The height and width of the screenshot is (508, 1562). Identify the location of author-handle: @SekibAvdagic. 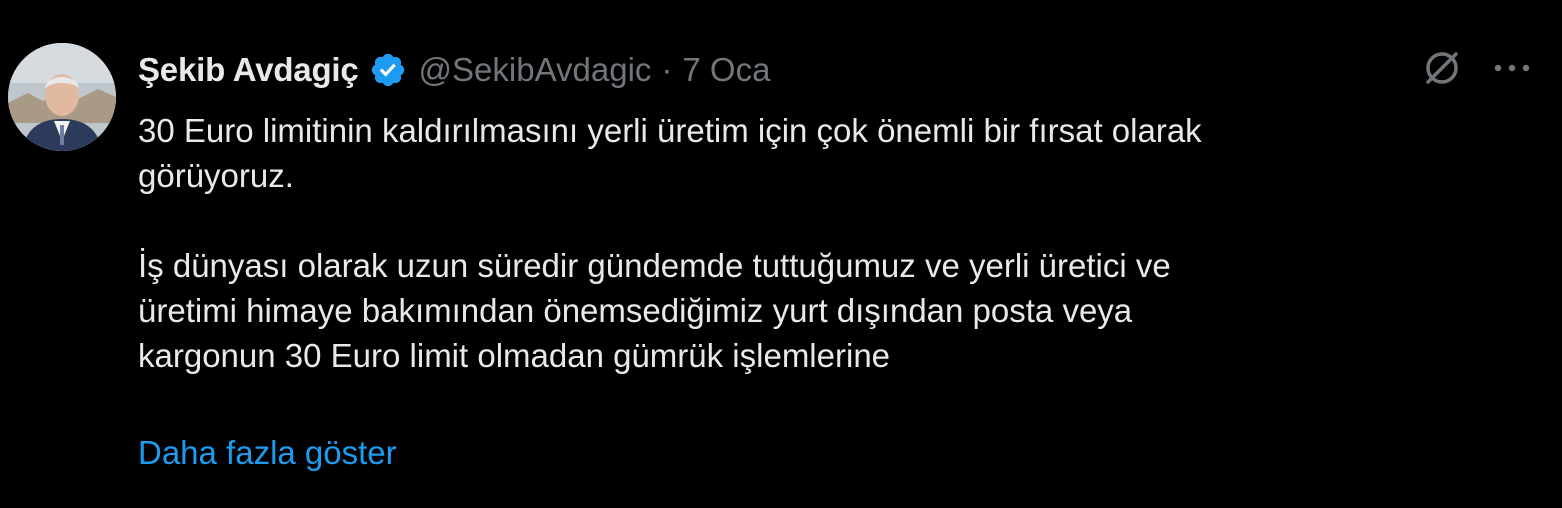
(535, 70).